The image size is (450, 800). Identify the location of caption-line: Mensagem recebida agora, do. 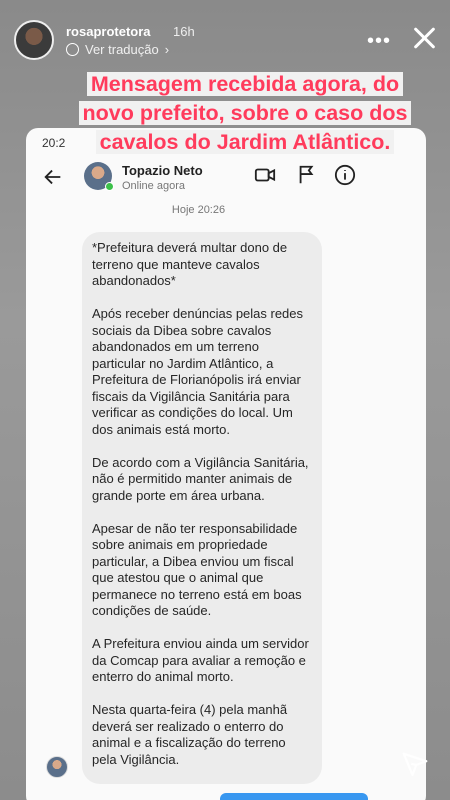
(245, 84).